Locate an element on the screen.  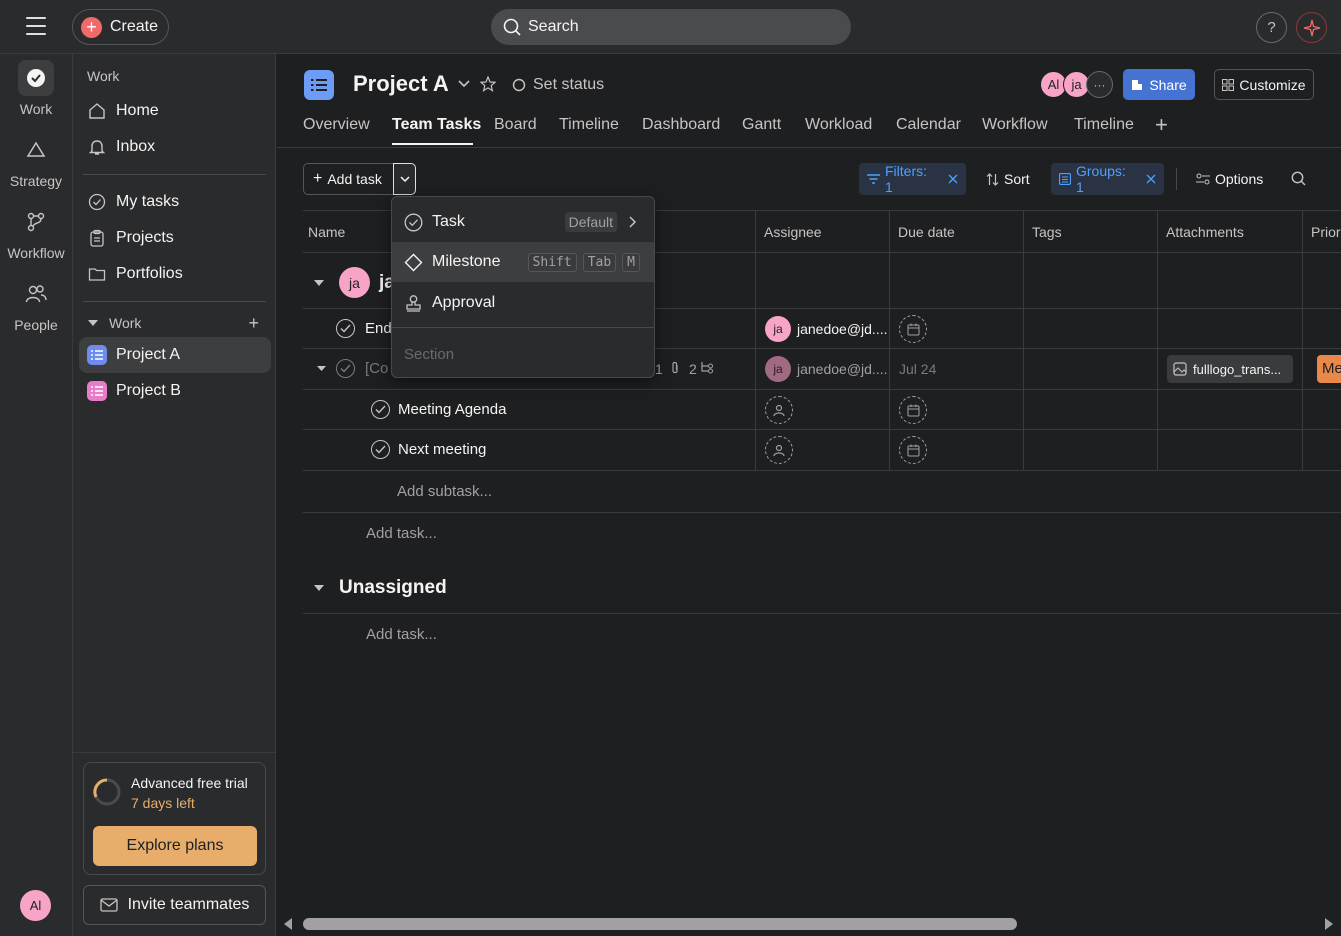
tab-workload: Workload is located at coordinates (838, 125).